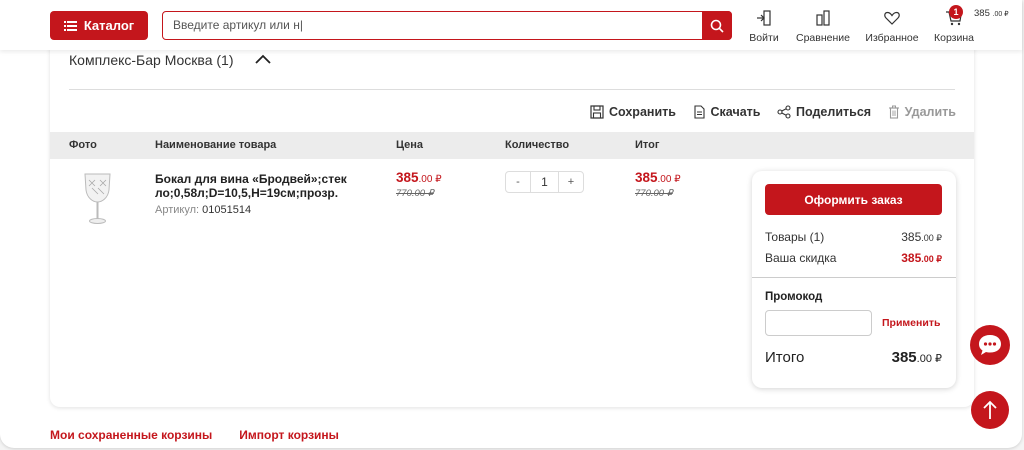 This screenshot has width=1024, height=450. I want to click on delete-button: Удалить, so click(922, 112).